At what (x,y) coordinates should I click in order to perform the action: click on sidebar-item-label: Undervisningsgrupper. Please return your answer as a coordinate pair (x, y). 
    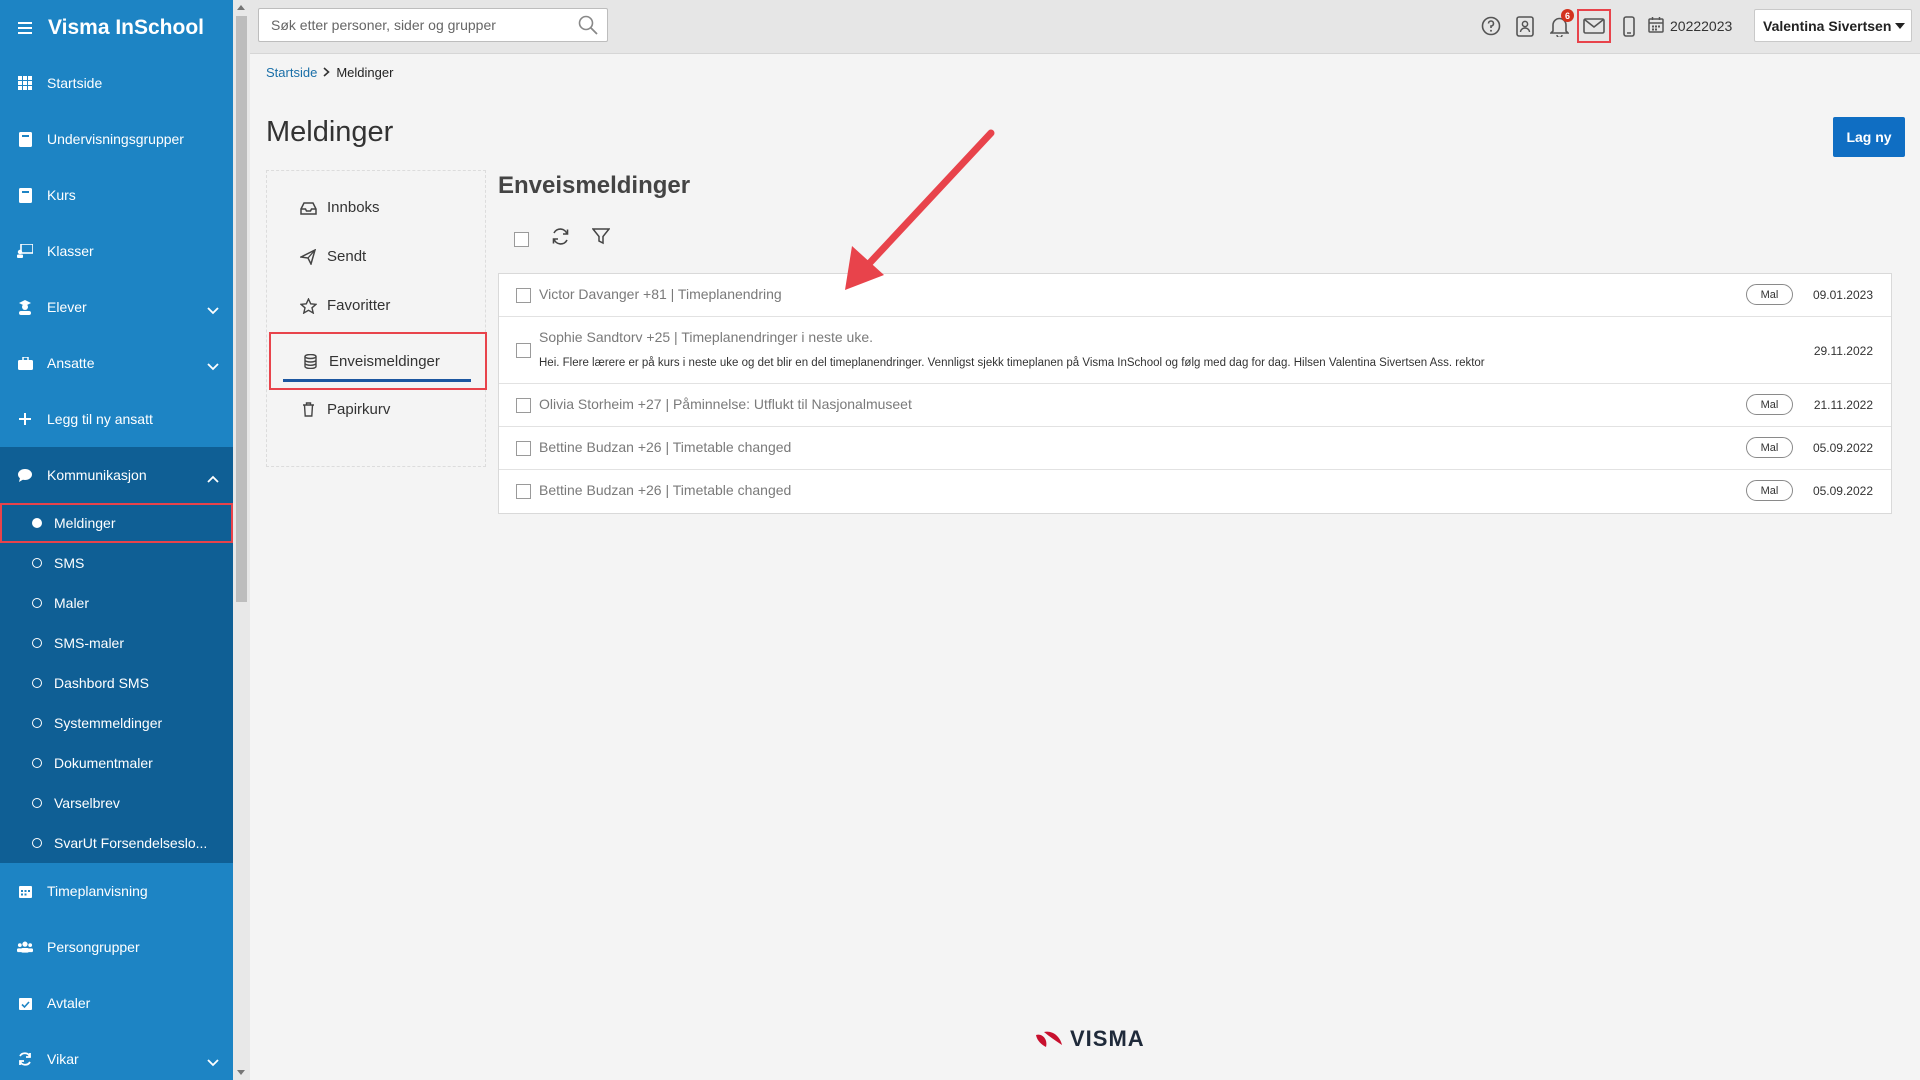
    Looking at the image, I should click on (115, 139).